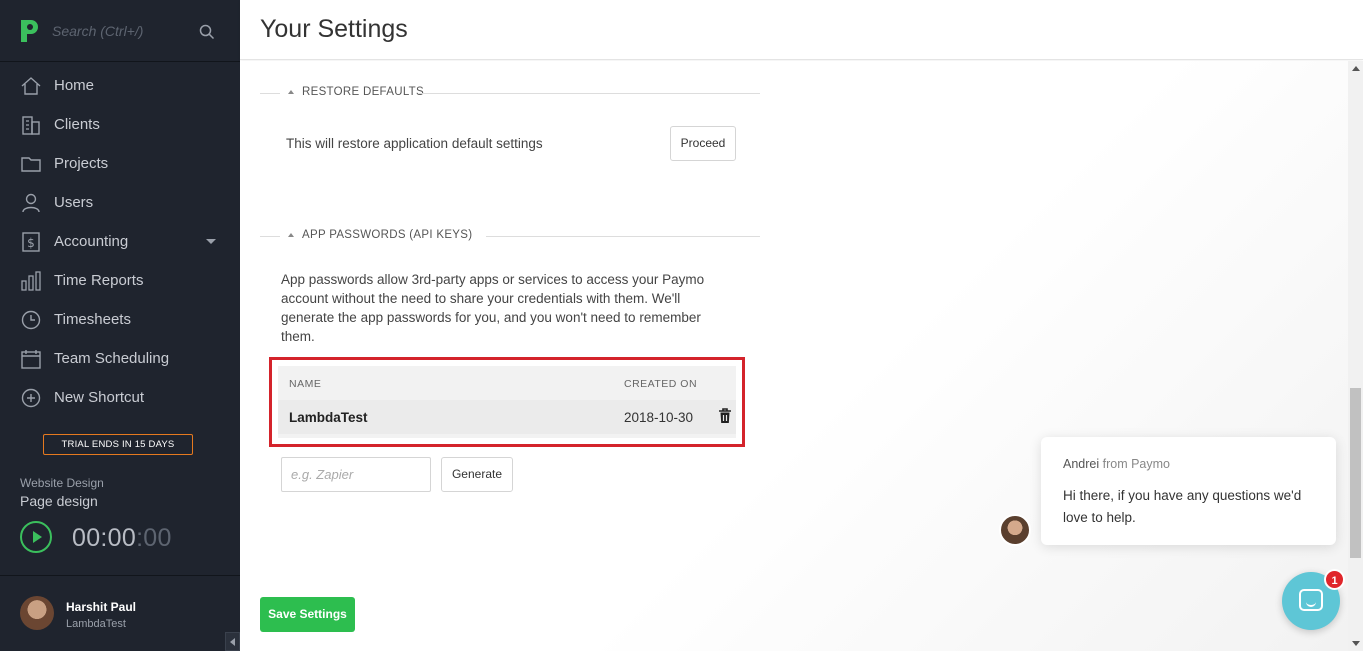 Image resolution: width=1363 pixels, height=651 pixels. I want to click on column-header-created: CREATED ON, so click(661, 384).